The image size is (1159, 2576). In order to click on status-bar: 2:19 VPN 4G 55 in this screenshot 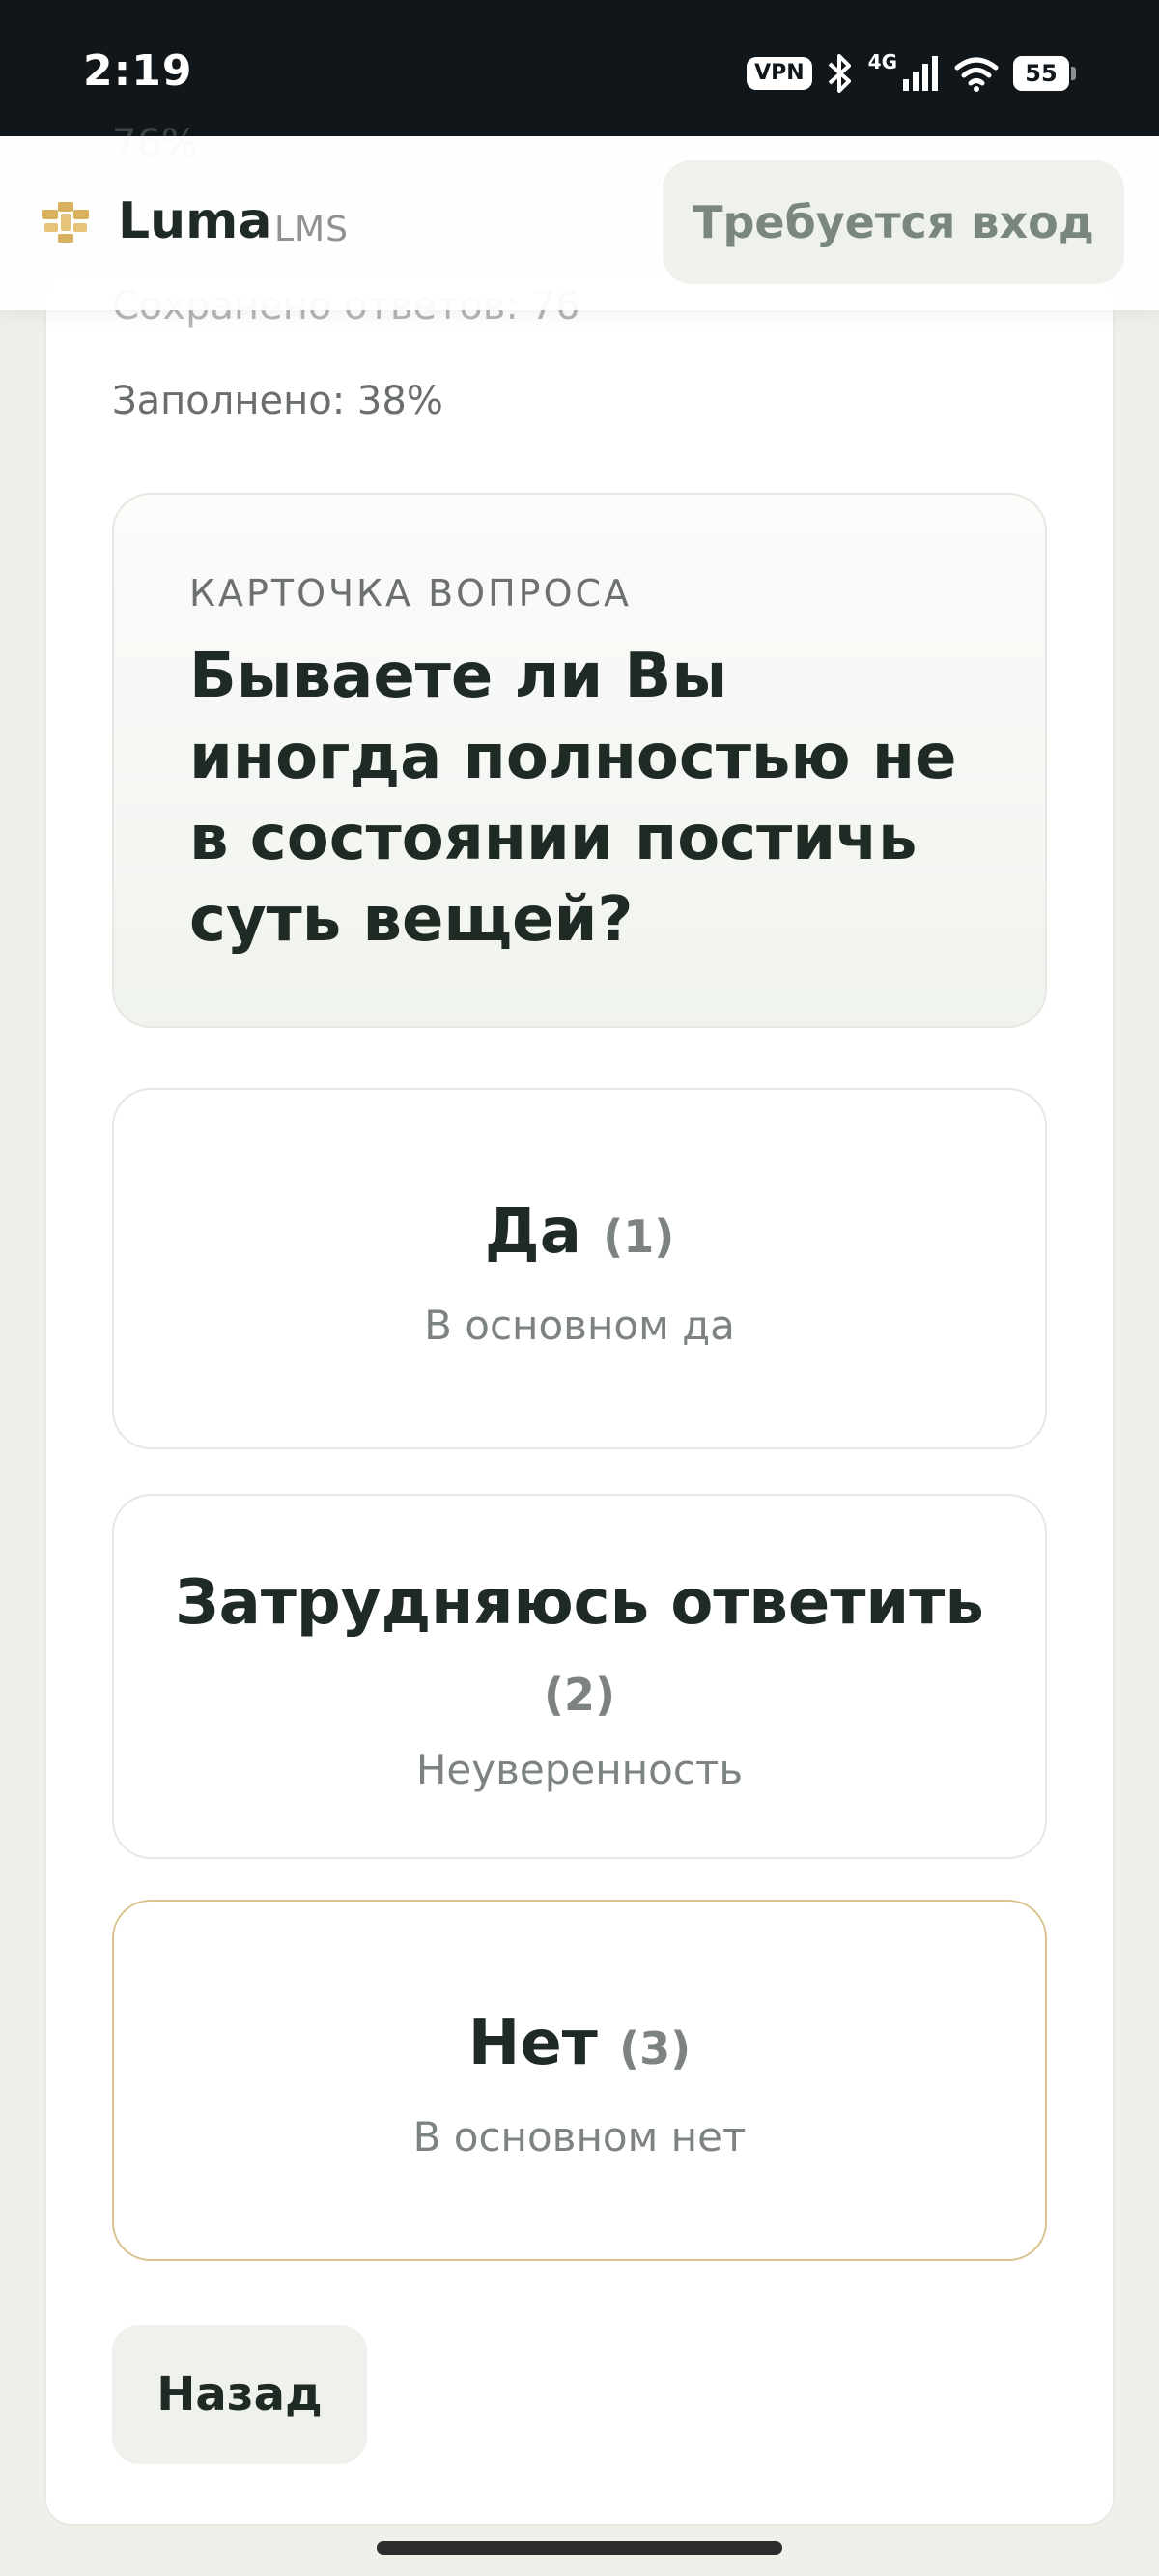, I will do `click(579, 68)`.